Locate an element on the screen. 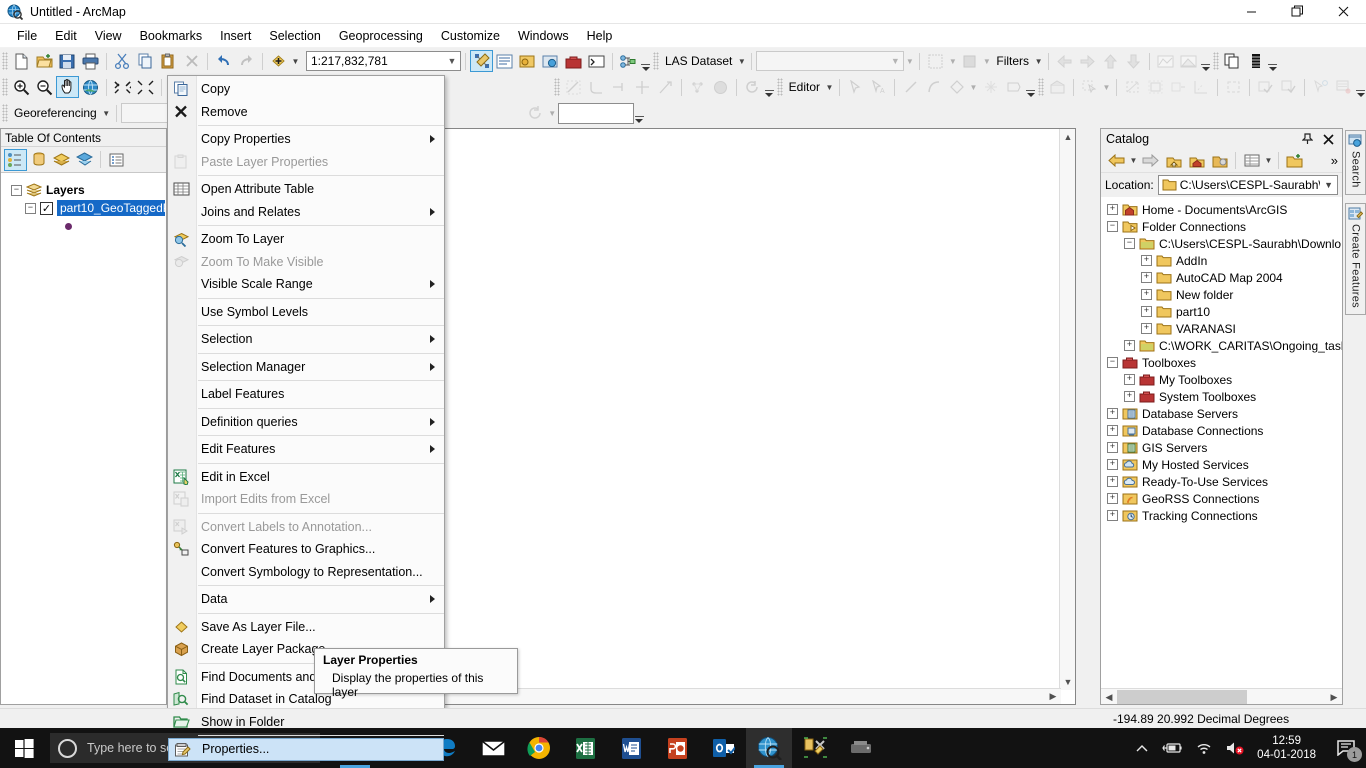  context-menu-item-definition-queries: Definition queries is located at coordinates (306, 422).